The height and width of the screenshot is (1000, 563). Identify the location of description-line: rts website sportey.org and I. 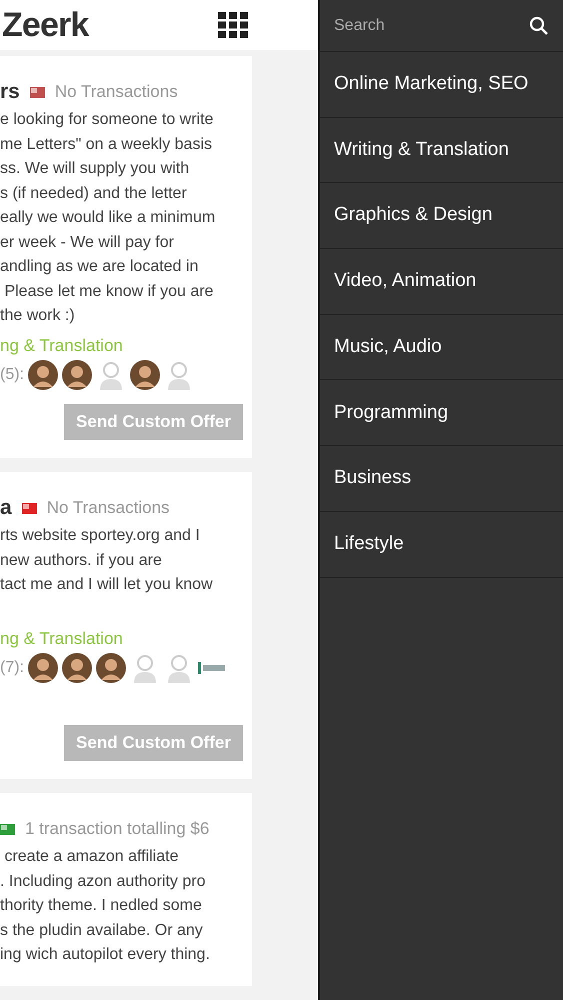
(100, 536).